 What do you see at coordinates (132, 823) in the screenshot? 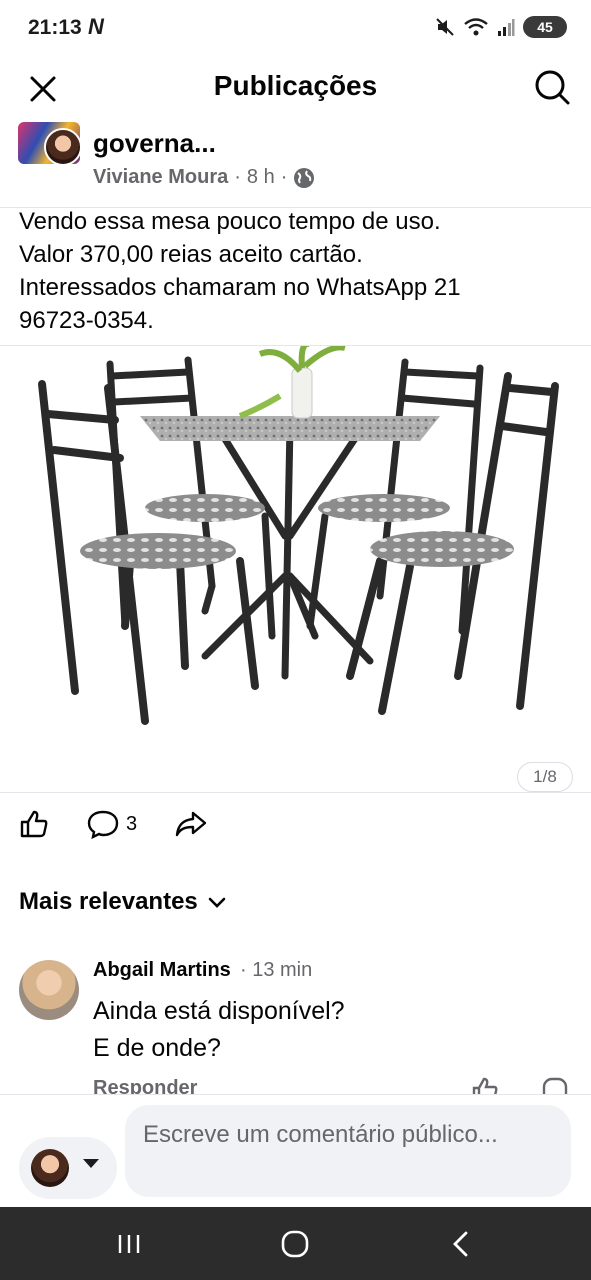
I see `comment-count: 3` at bounding box center [132, 823].